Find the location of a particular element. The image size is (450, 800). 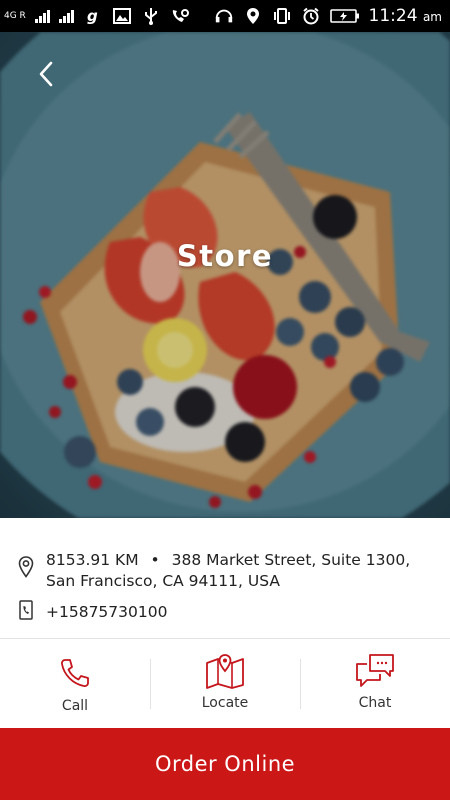

signal-icon is located at coordinates (42, 16).